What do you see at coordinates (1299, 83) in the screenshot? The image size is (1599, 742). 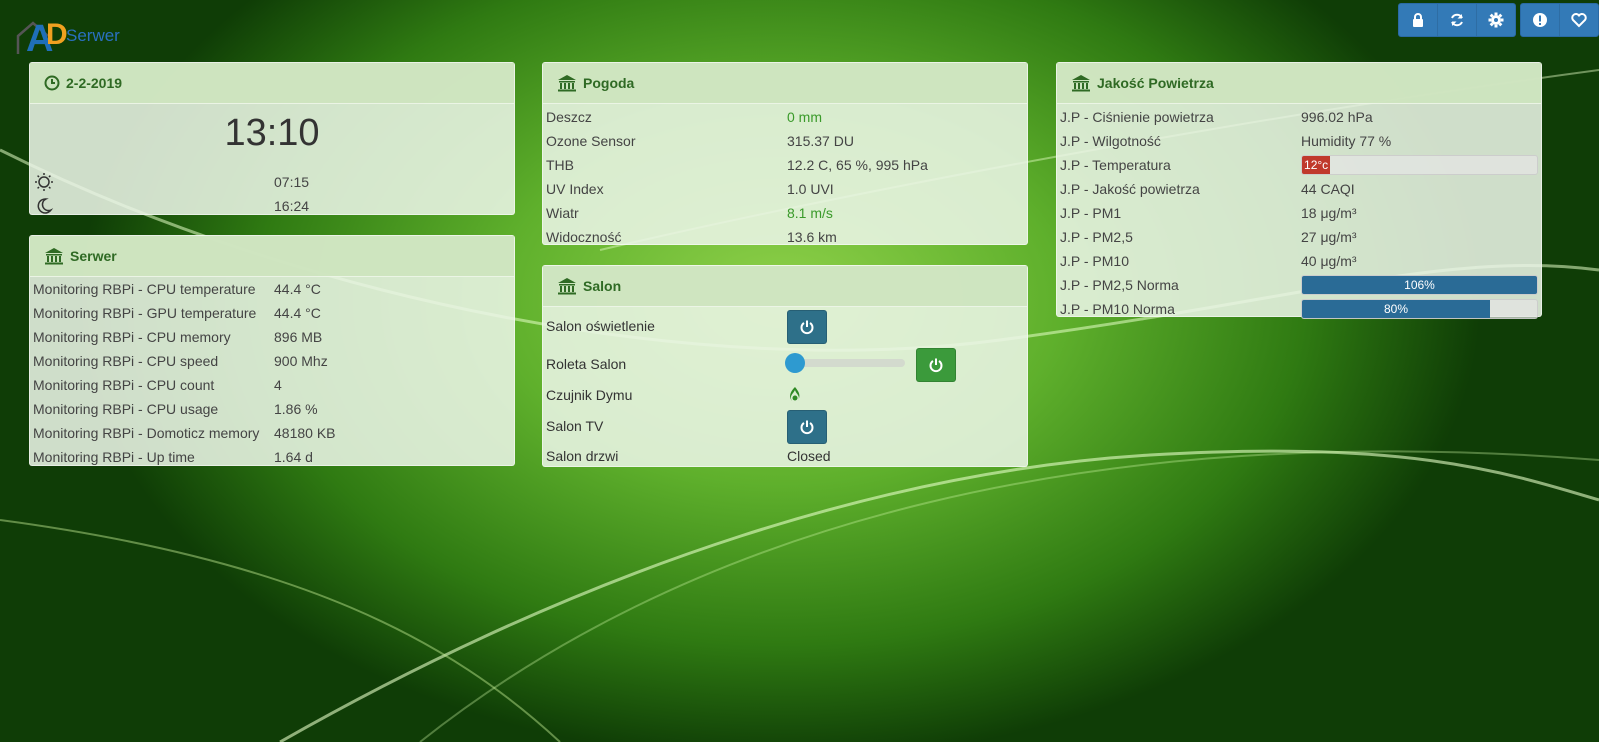 I see `air-quality-panel-heading: Jakość Powietrza` at bounding box center [1299, 83].